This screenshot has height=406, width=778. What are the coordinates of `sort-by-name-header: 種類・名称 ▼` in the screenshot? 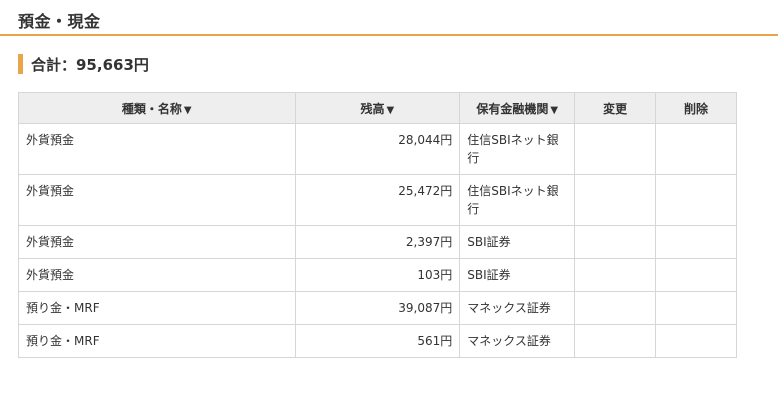 It's located at (157, 108).